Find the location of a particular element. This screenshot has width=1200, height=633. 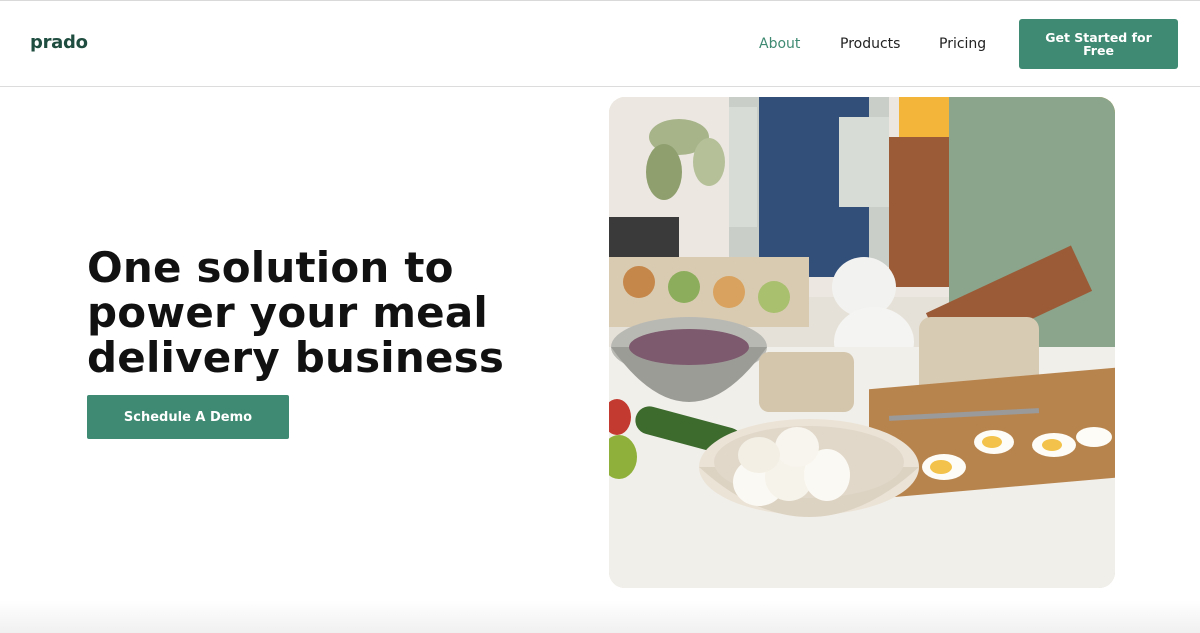

nav-link-pricing: Pricing is located at coordinates (962, 44).